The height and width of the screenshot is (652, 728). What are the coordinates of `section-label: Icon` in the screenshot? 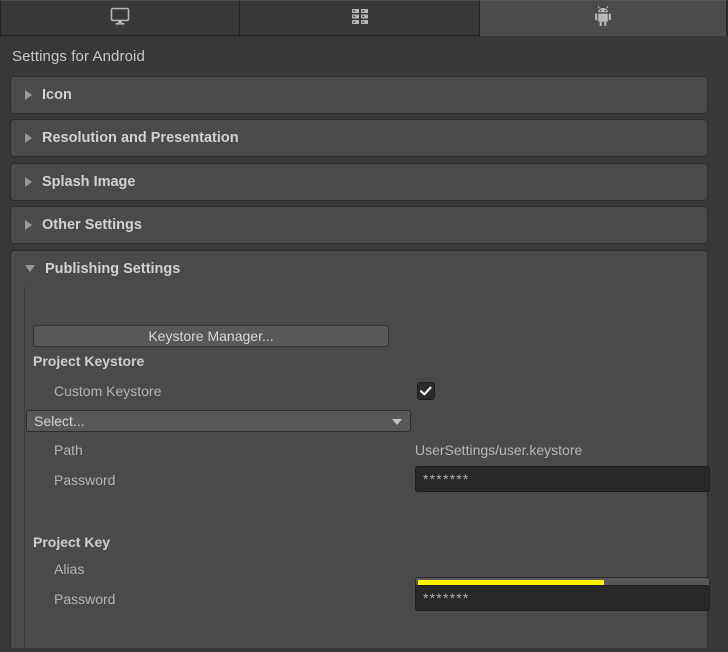 It's located at (57, 95).